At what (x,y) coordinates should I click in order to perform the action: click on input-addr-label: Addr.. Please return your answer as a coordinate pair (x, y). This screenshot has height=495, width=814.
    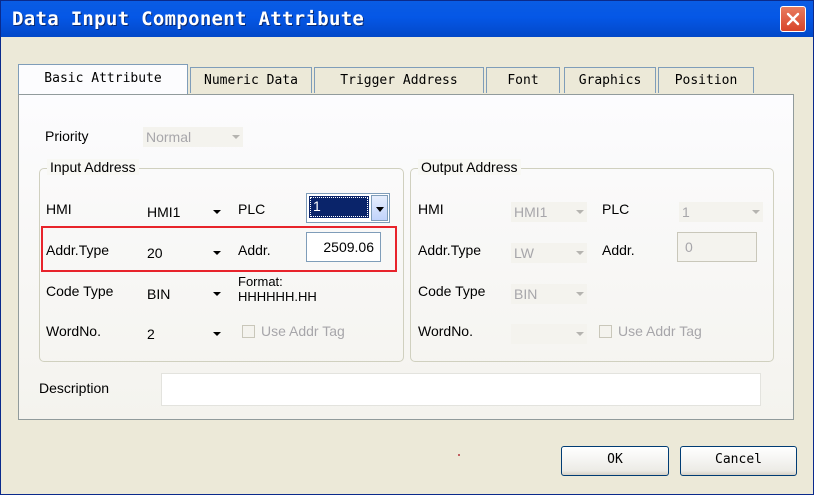
    Looking at the image, I should click on (254, 250).